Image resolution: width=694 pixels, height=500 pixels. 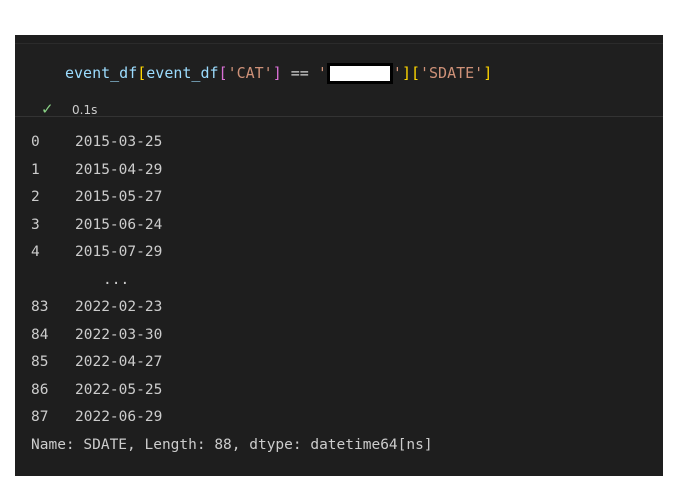 What do you see at coordinates (40, 334) in the screenshot?
I see `row-index: 84` at bounding box center [40, 334].